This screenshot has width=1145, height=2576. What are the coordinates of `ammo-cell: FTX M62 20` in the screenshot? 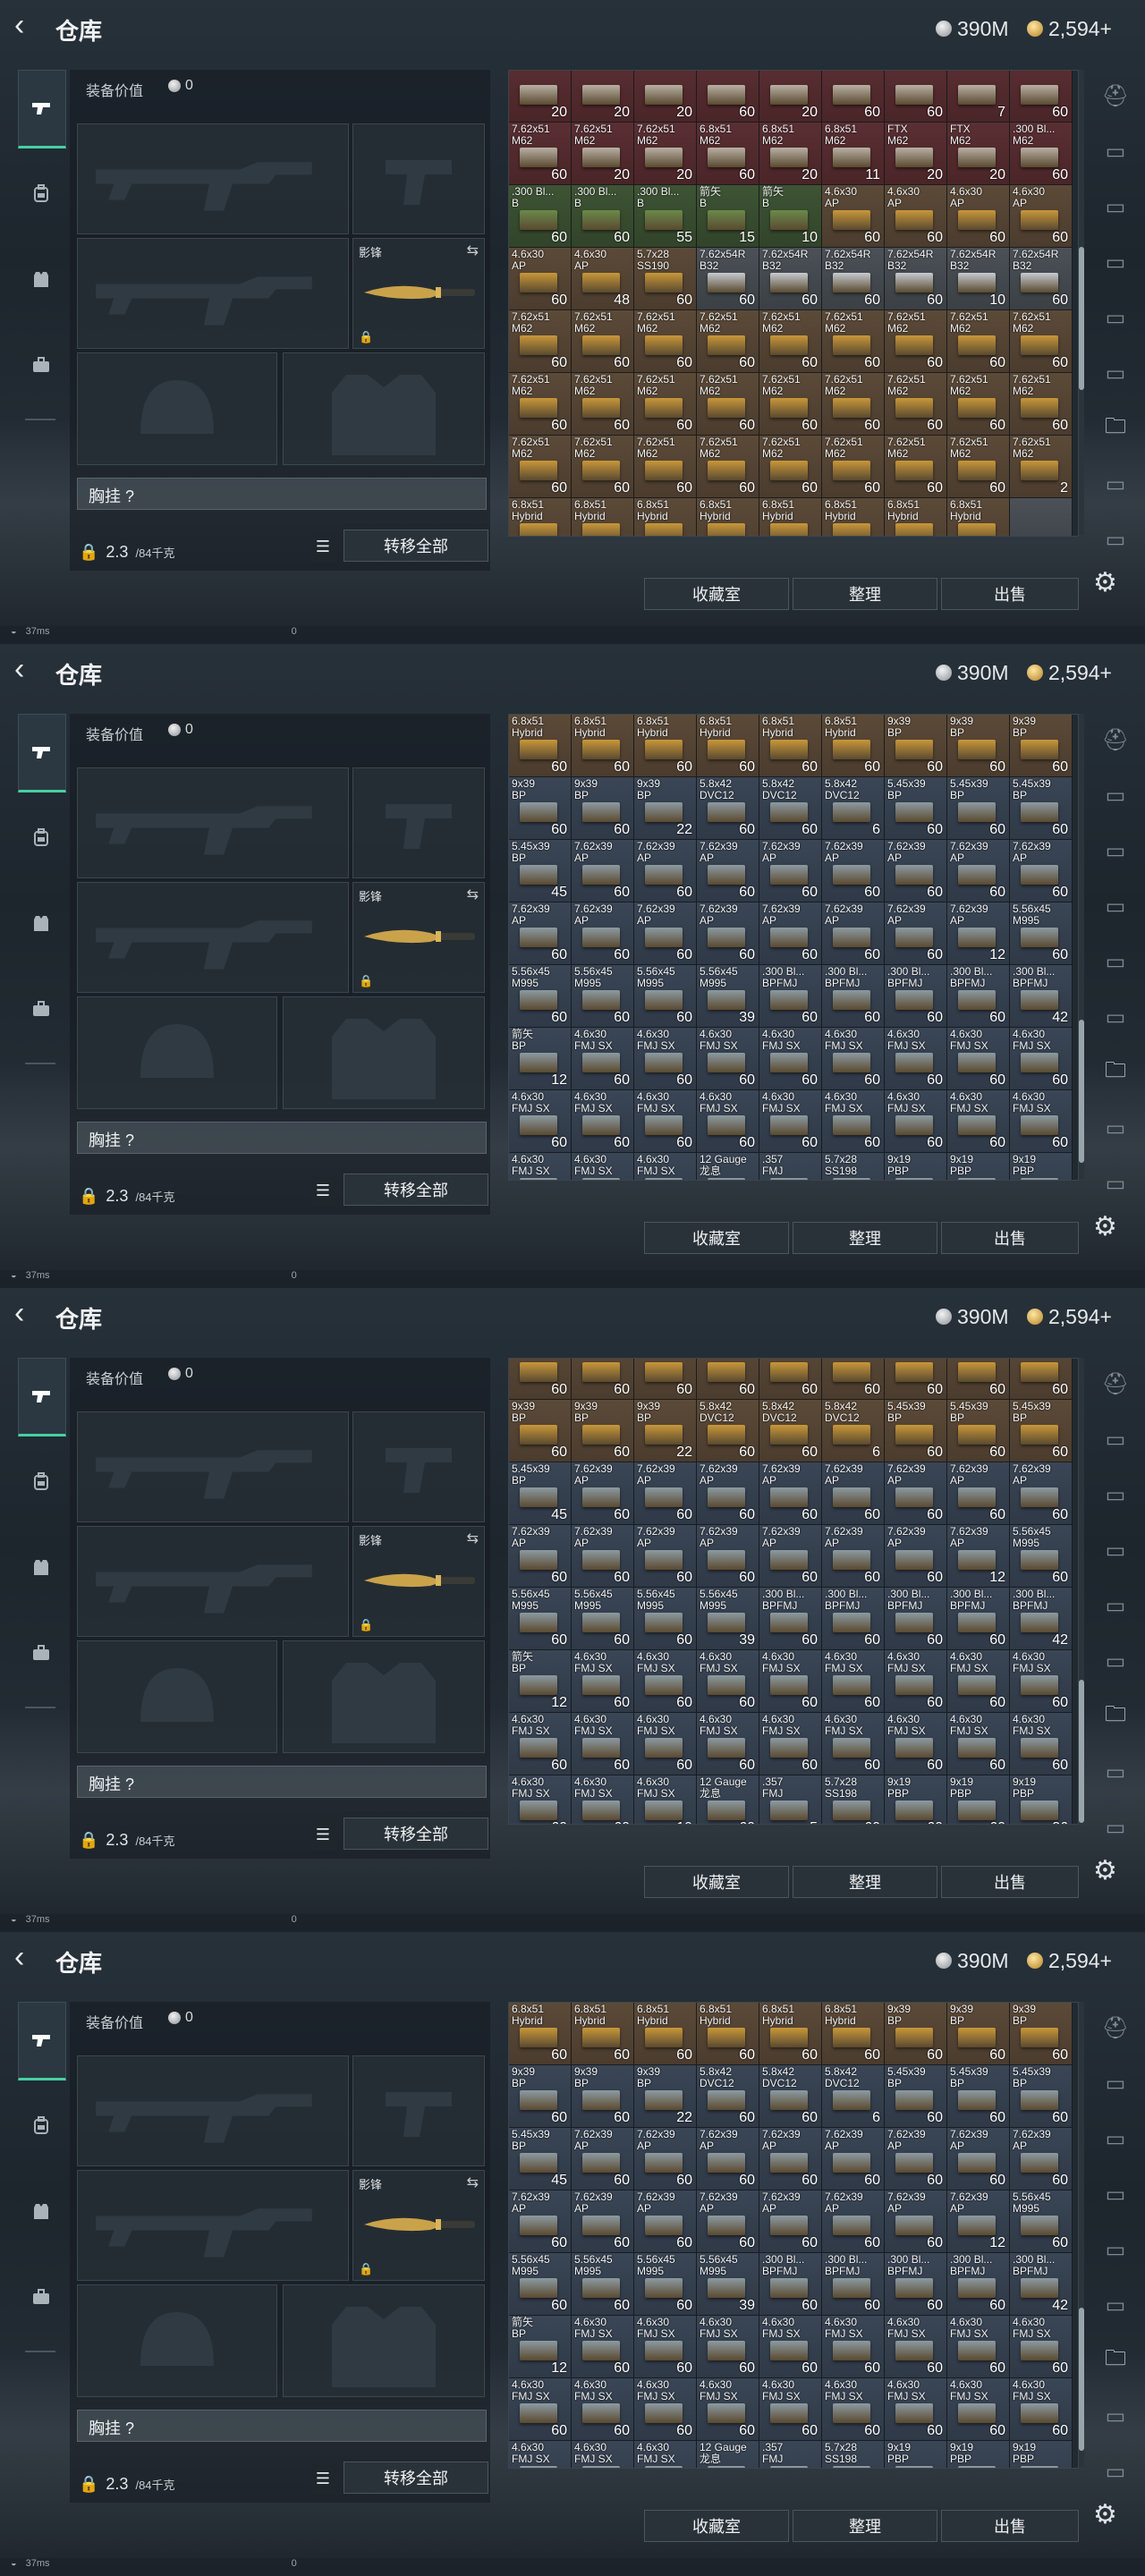 It's located at (916, 154).